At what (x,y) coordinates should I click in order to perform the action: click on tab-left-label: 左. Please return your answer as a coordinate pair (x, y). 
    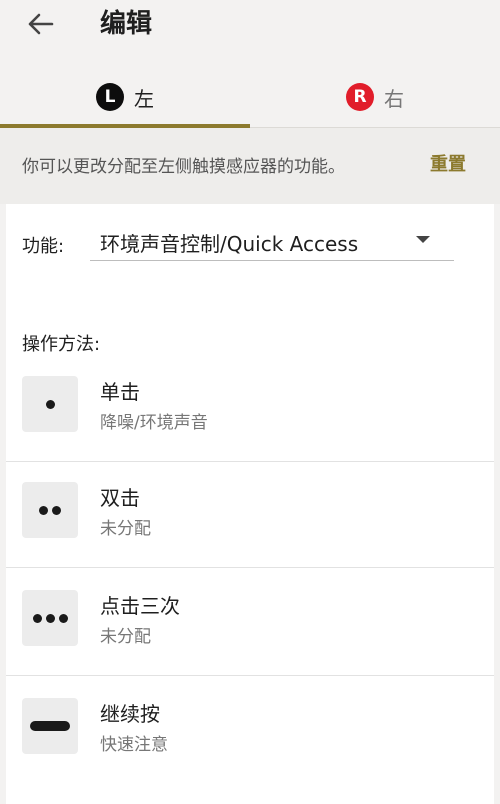
    Looking at the image, I should click on (144, 98).